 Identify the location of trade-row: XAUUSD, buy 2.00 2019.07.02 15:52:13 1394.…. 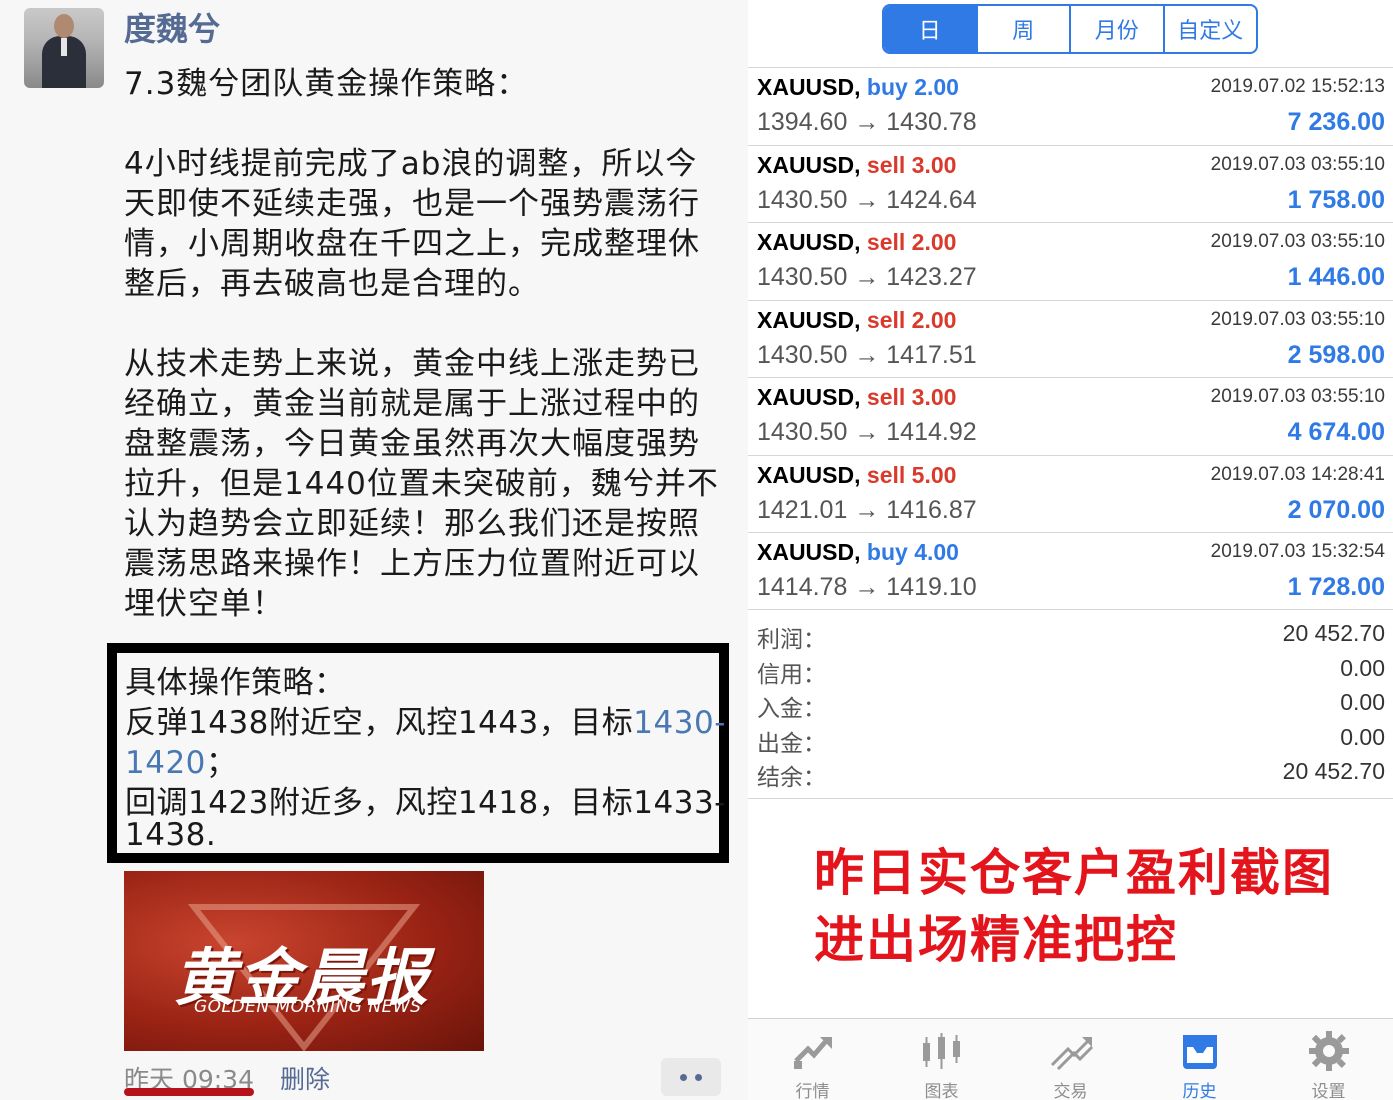
(1070, 106).